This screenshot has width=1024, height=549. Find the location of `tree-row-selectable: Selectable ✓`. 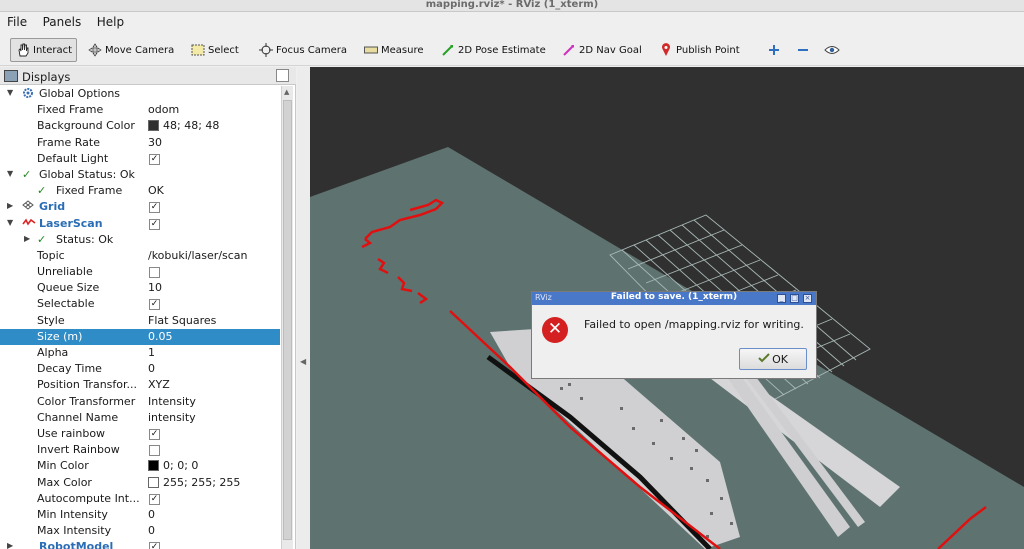

tree-row-selectable: Selectable ✓ is located at coordinates (140, 304).